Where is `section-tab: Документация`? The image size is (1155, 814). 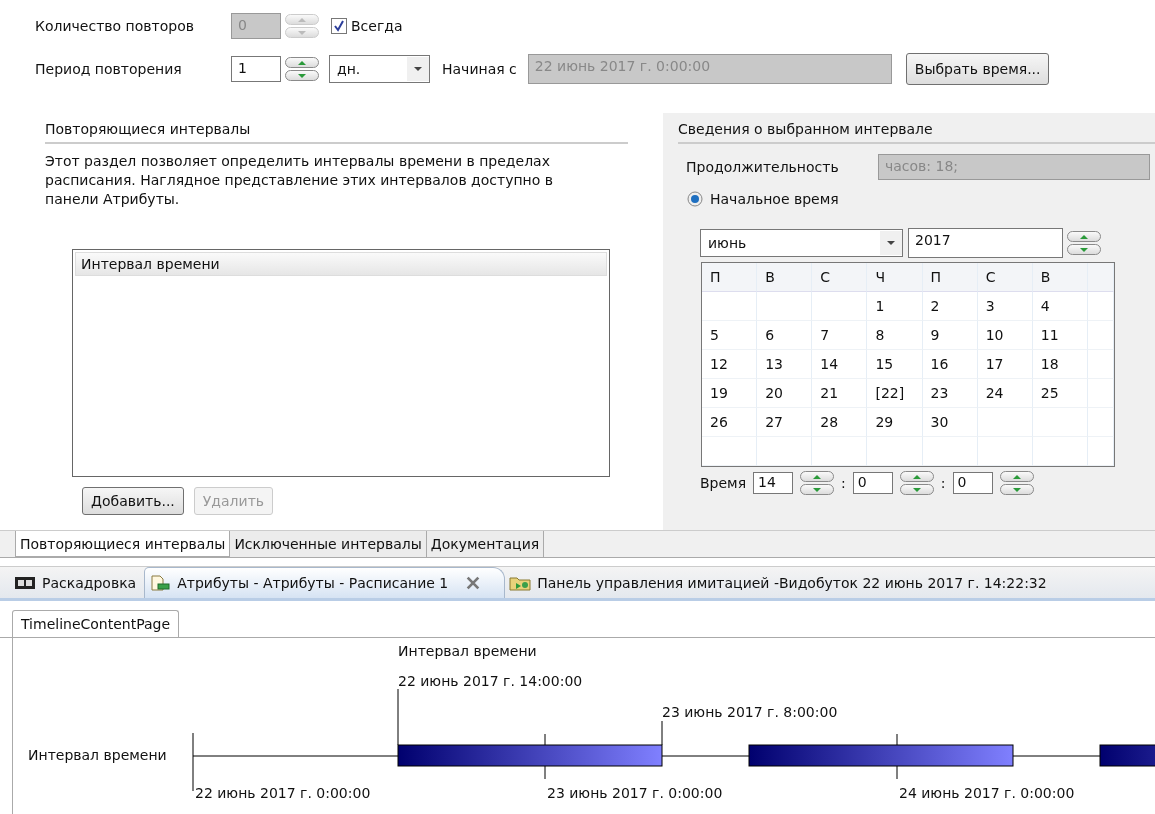
section-tab: Документация is located at coordinates (485, 544).